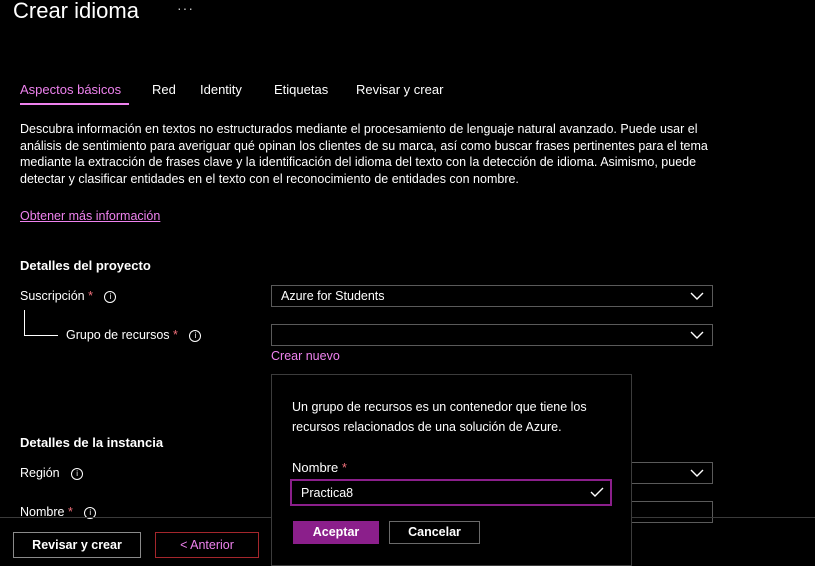  I want to click on popup-name-label-row: Nombre *, so click(319, 467).